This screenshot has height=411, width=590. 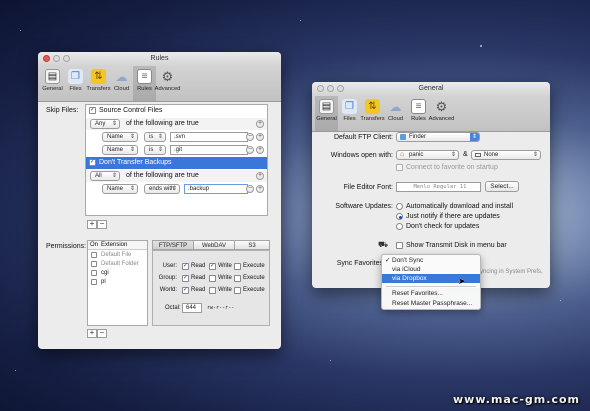 What do you see at coordinates (105, 124) in the screenshot?
I see `group1-match-popup: Any` at bounding box center [105, 124].